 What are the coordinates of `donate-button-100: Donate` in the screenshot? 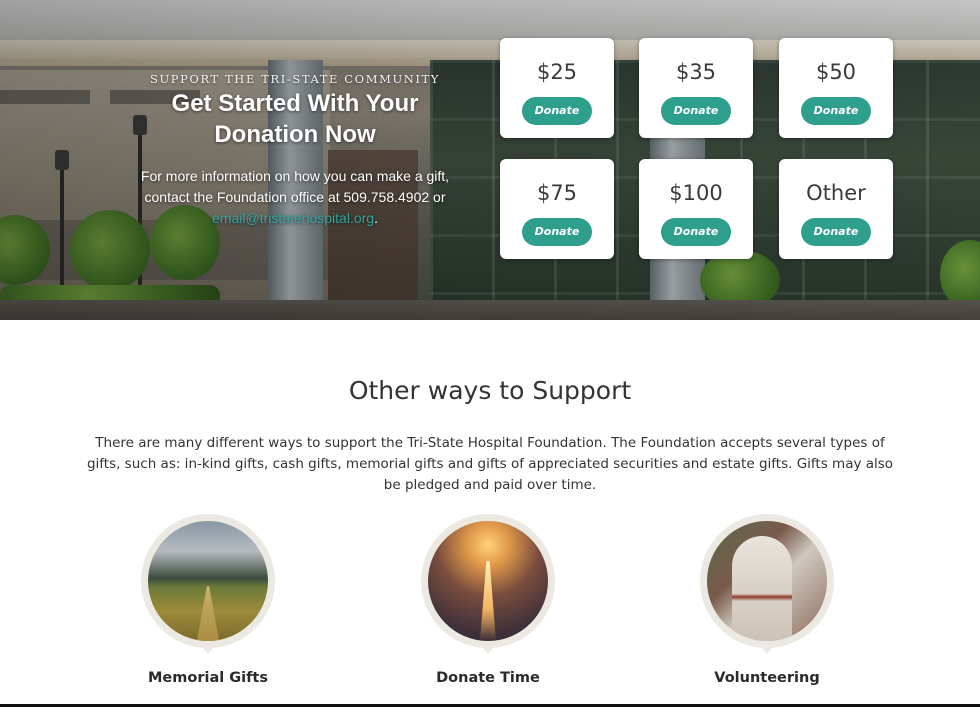 It's located at (696, 232).